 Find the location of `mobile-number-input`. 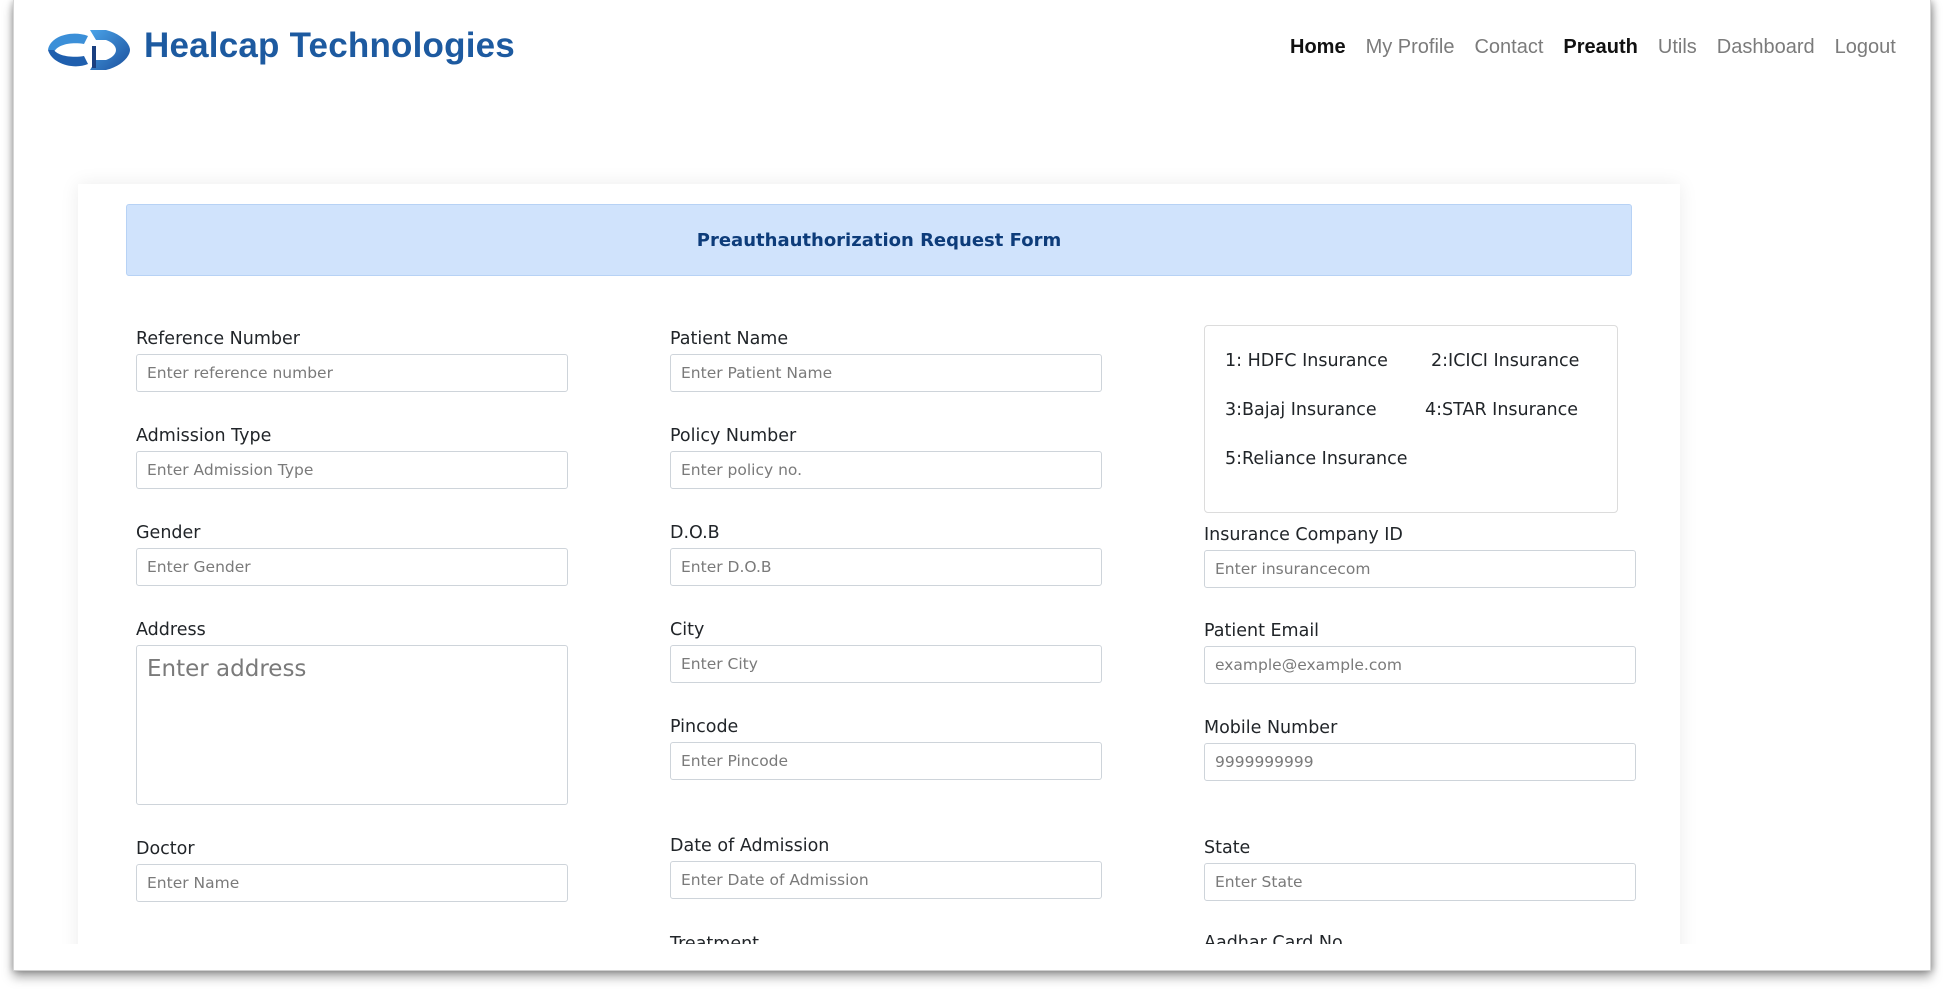

mobile-number-input is located at coordinates (1420, 762).